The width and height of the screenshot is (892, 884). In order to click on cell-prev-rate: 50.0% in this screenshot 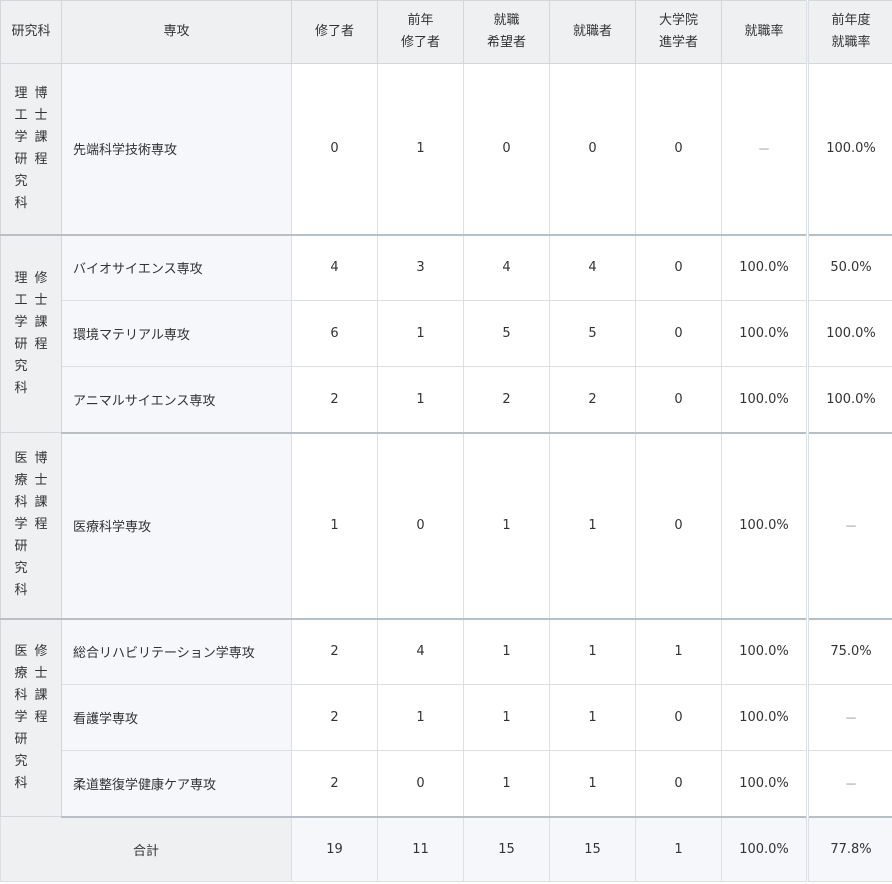, I will do `click(849, 267)`.